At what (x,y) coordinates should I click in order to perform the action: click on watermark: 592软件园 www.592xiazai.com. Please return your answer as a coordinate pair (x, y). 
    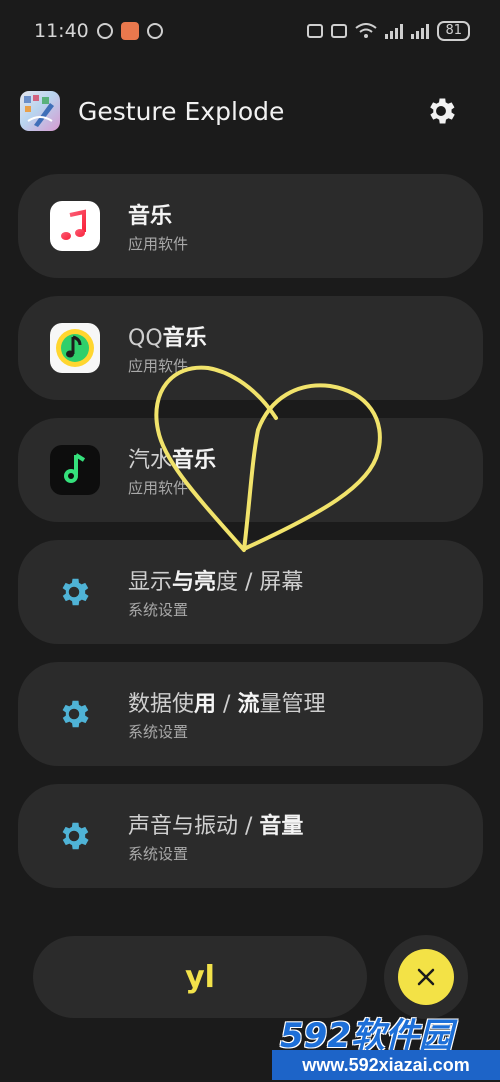
    Looking at the image, I should click on (386, 1045).